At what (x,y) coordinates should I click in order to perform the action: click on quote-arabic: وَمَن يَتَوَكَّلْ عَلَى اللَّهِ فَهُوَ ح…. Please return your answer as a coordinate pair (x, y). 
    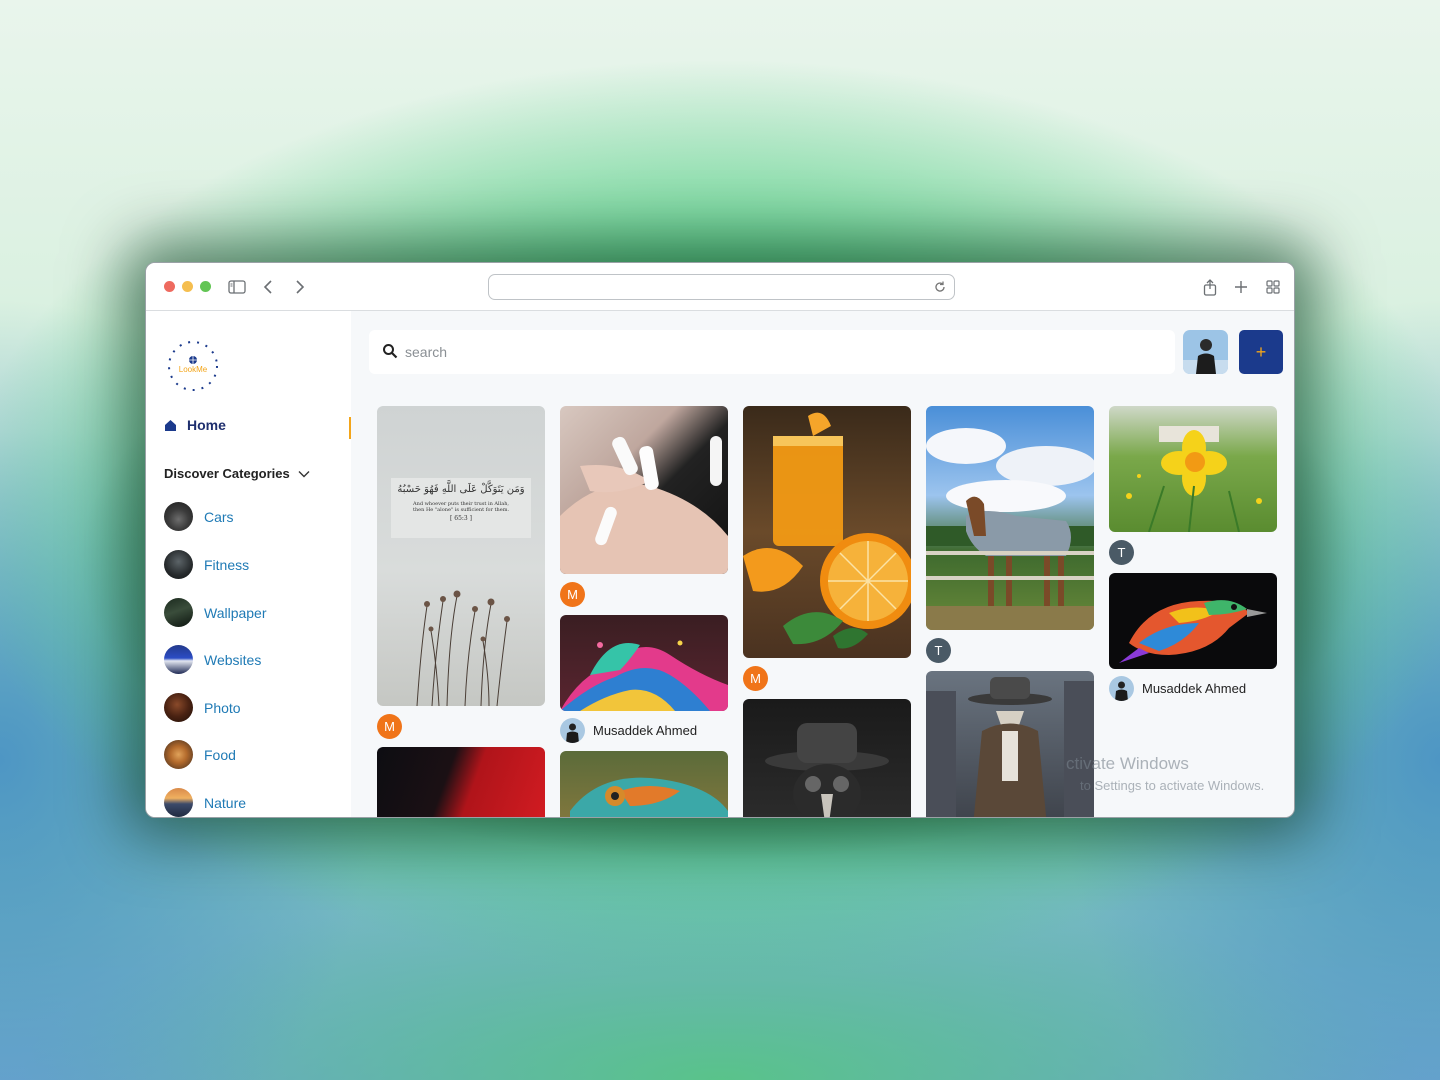
    Looking at the image, I should click on (461, 489).